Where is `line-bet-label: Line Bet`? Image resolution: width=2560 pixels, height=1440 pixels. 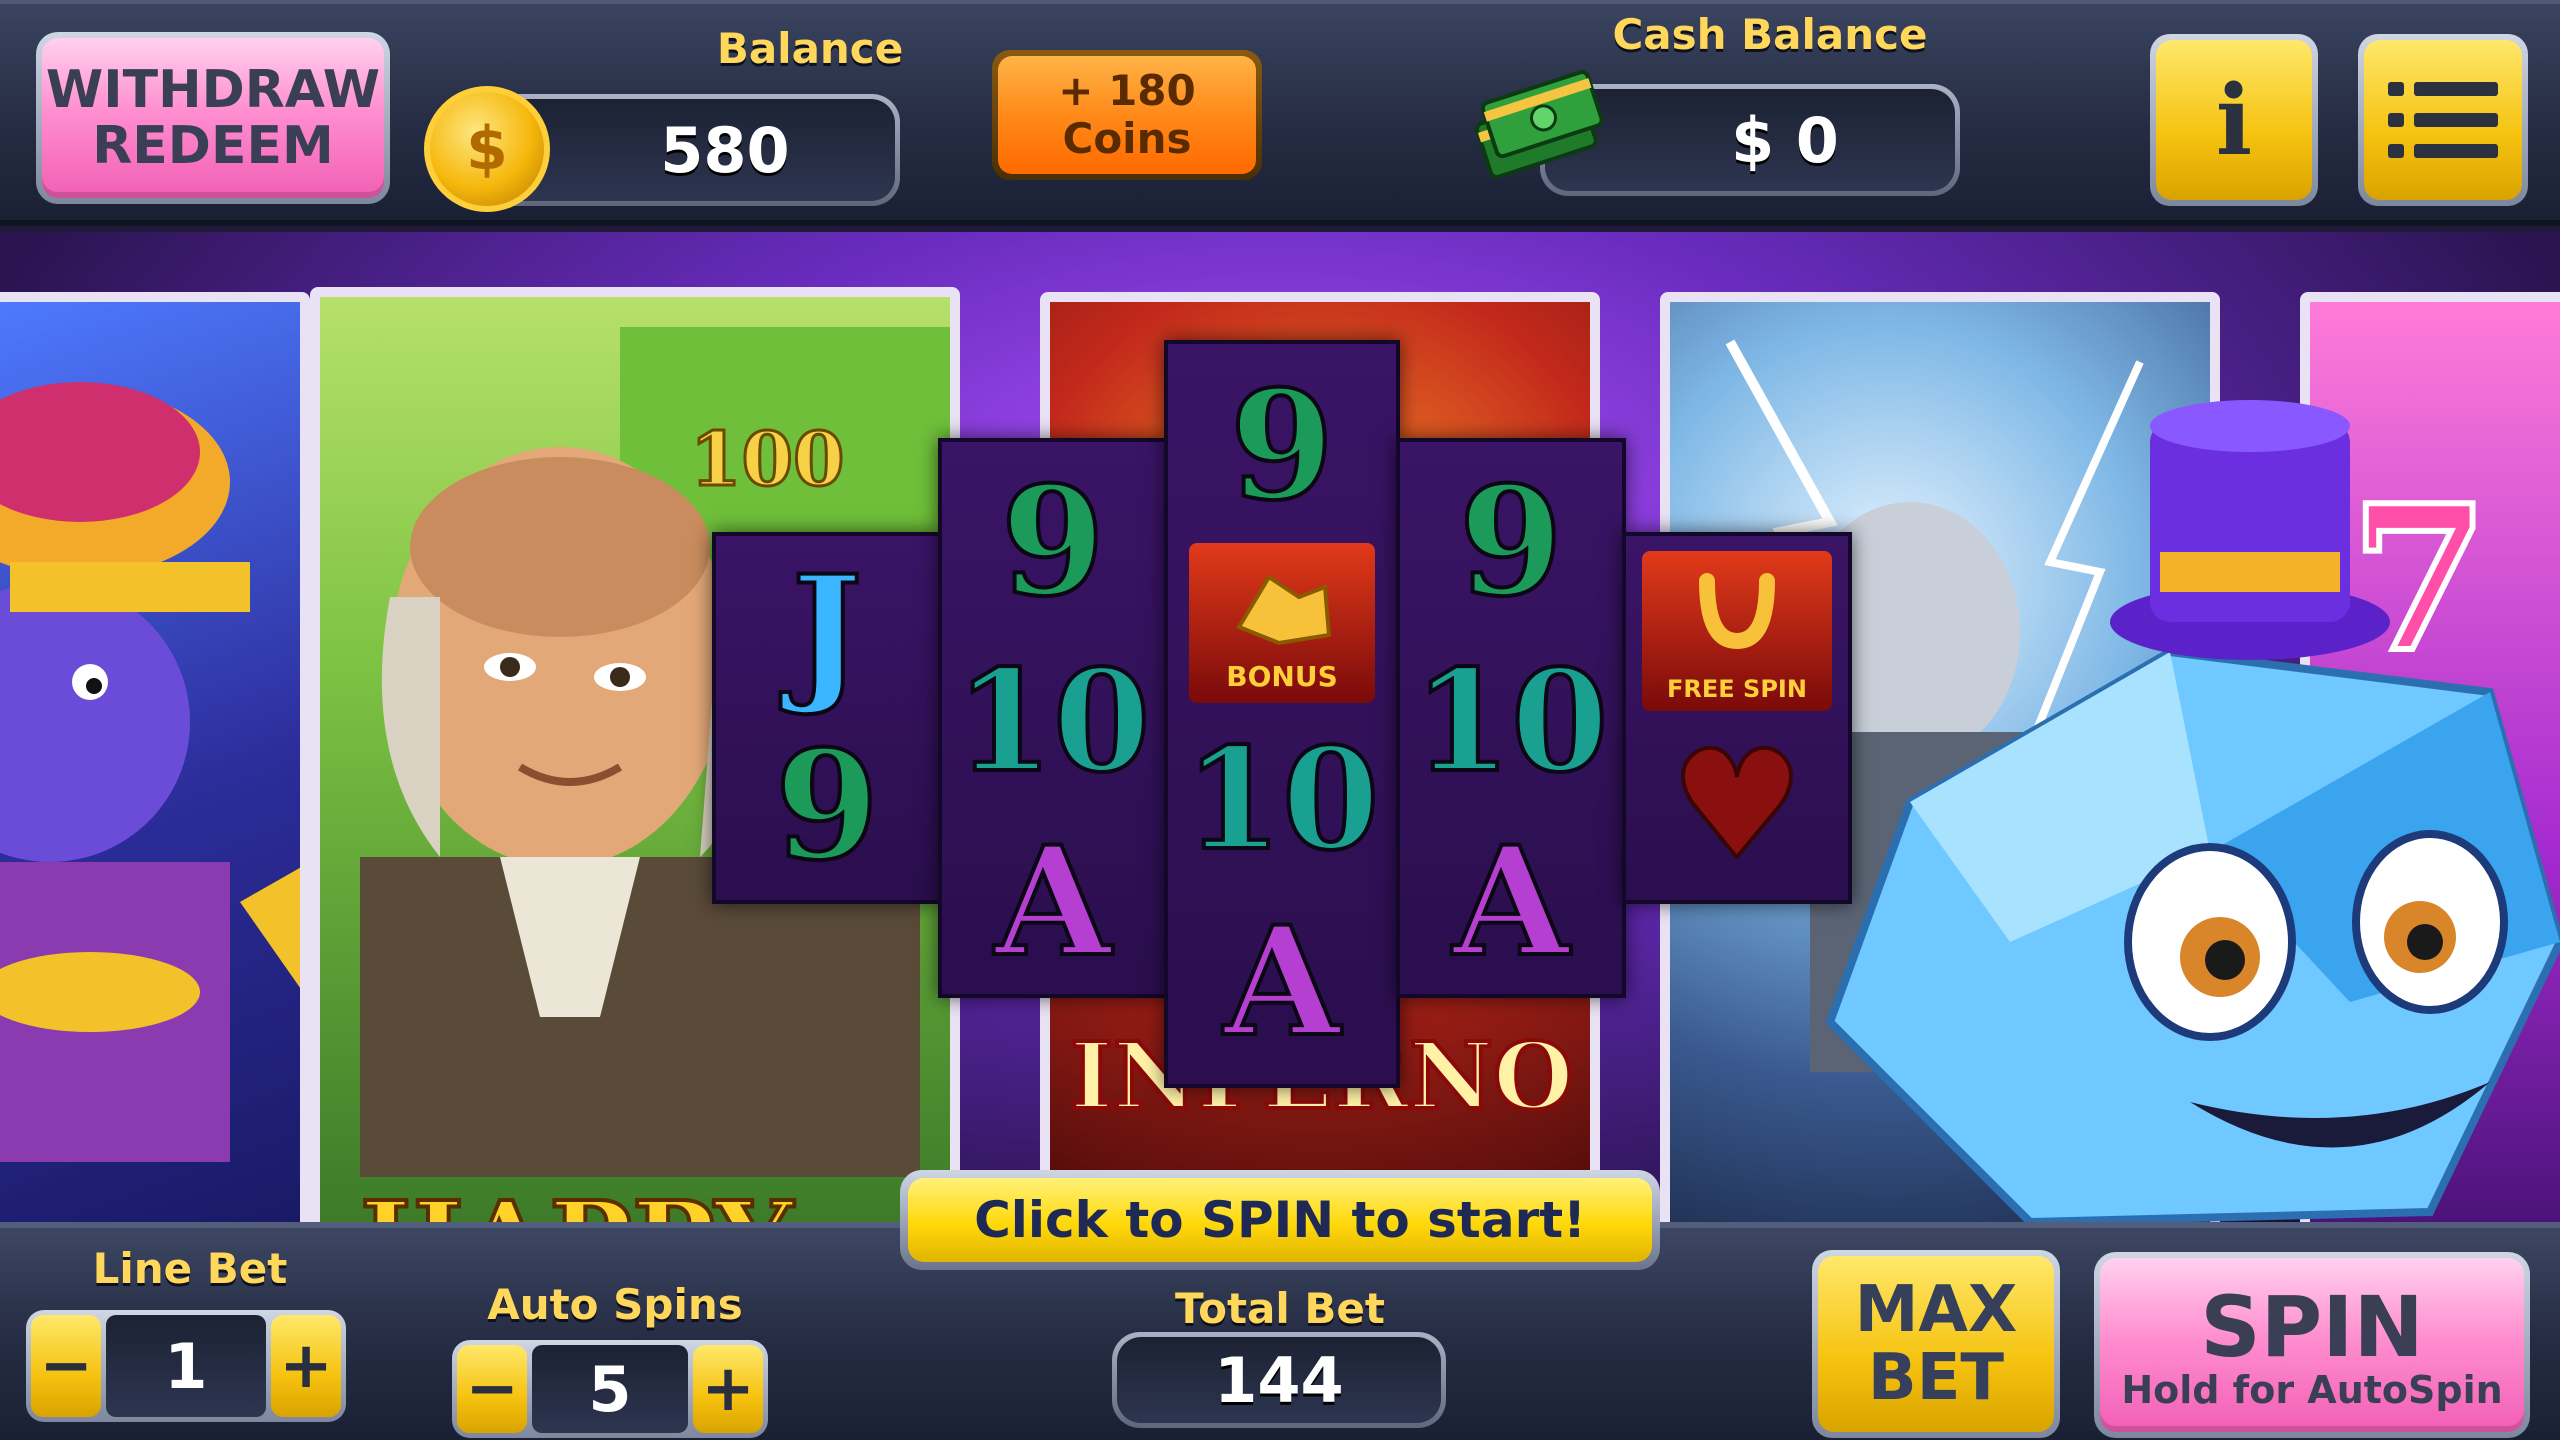 line-bet-label: Line Bet is located at coordinates (190, 1268).